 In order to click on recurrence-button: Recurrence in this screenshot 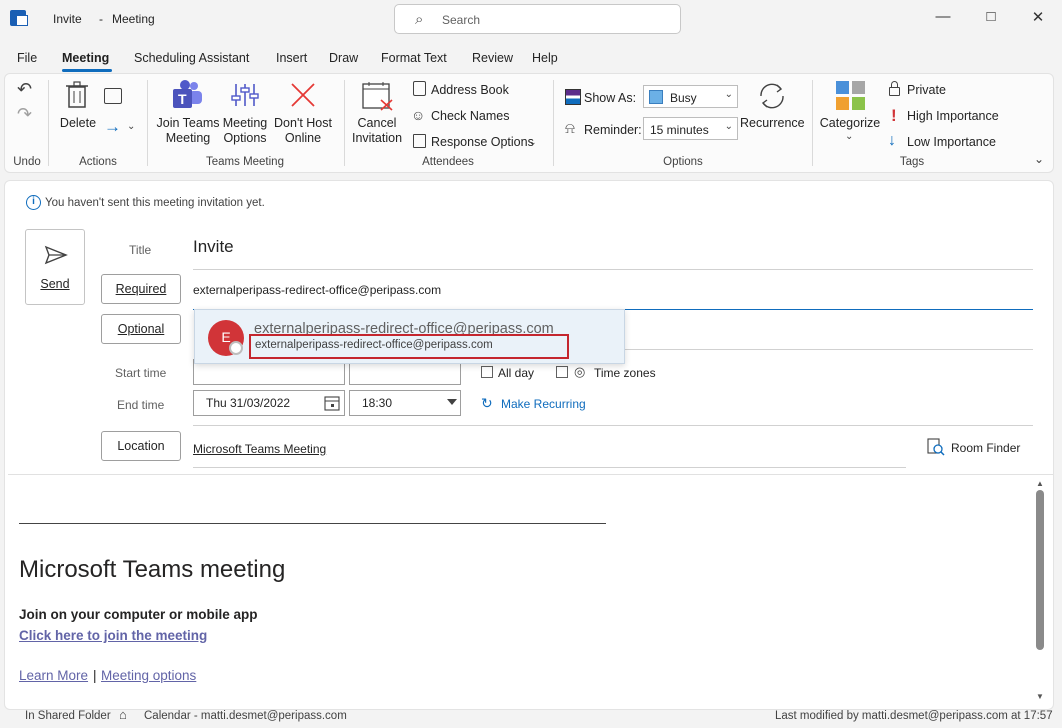, I will do `click(772, 123)`.